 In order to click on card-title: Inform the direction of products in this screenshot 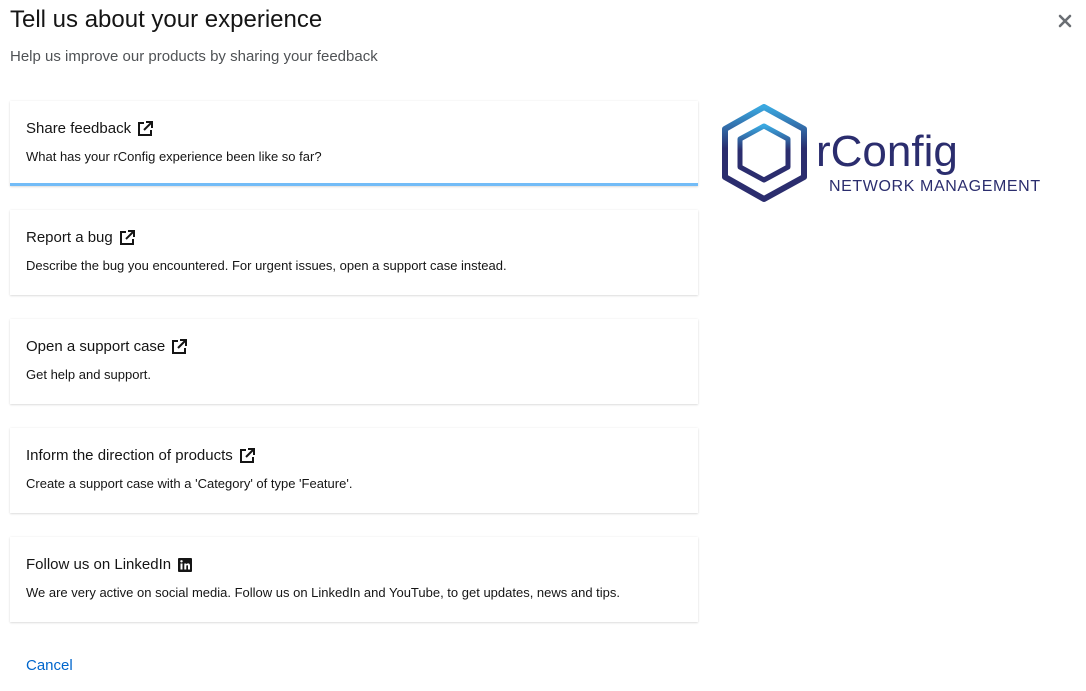, I will do `click(129, 455)`.